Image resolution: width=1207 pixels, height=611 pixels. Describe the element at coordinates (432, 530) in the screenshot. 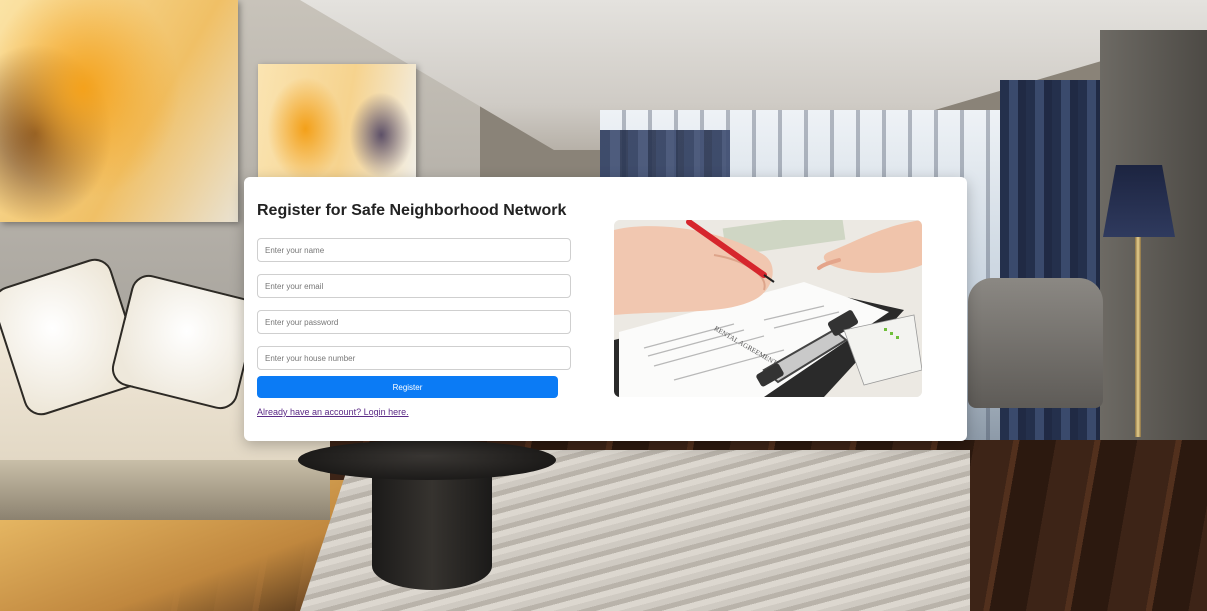

I see `coffee-table` at that location.